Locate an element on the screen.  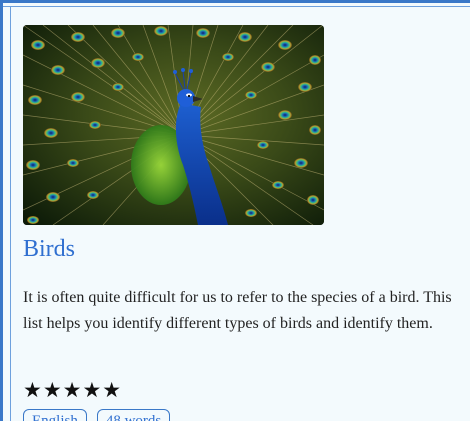
star-icon: ★★★★★ is located at coordinates (73, 390).